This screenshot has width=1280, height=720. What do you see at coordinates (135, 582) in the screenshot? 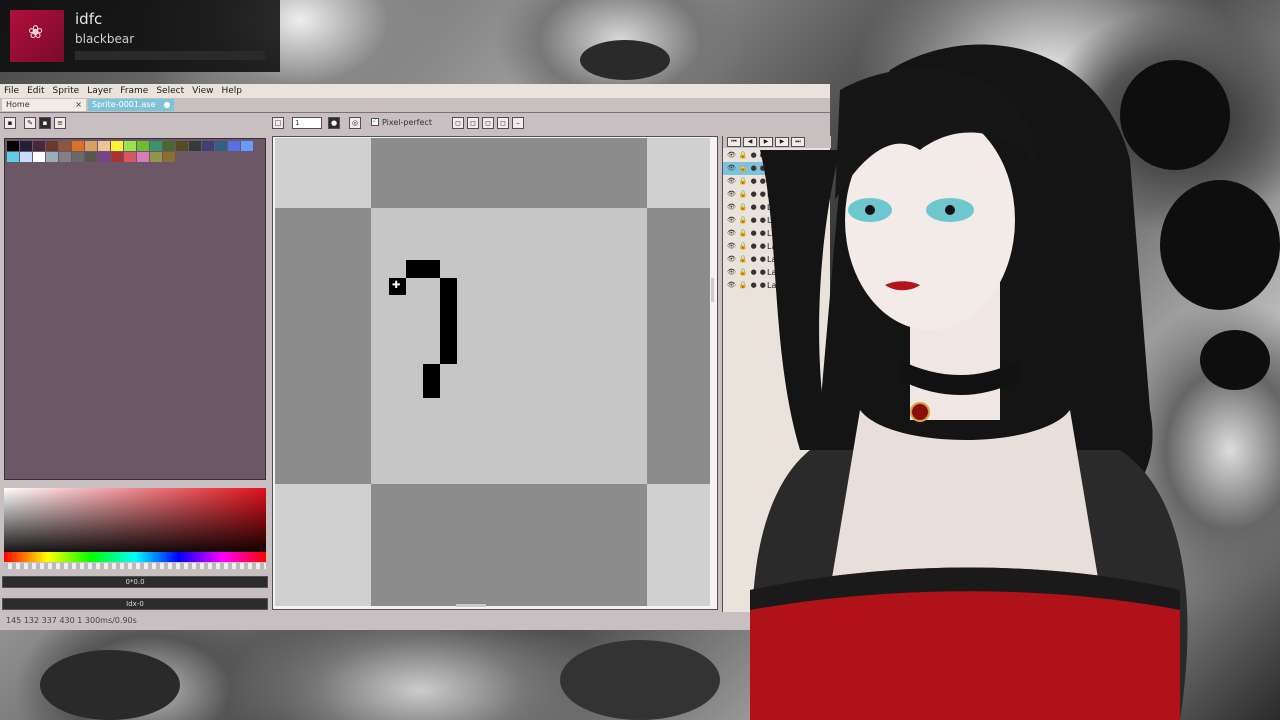
I see `color-value-field: 0*0.0` at bounding box center [135, 582].